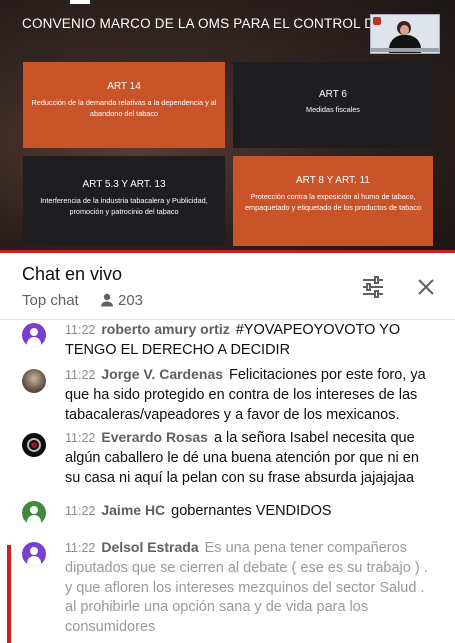 This screenshot has width=455, height=643. Describe the element at coordinates (426, 287) in the screenshot. I see `close-icon` at that location.